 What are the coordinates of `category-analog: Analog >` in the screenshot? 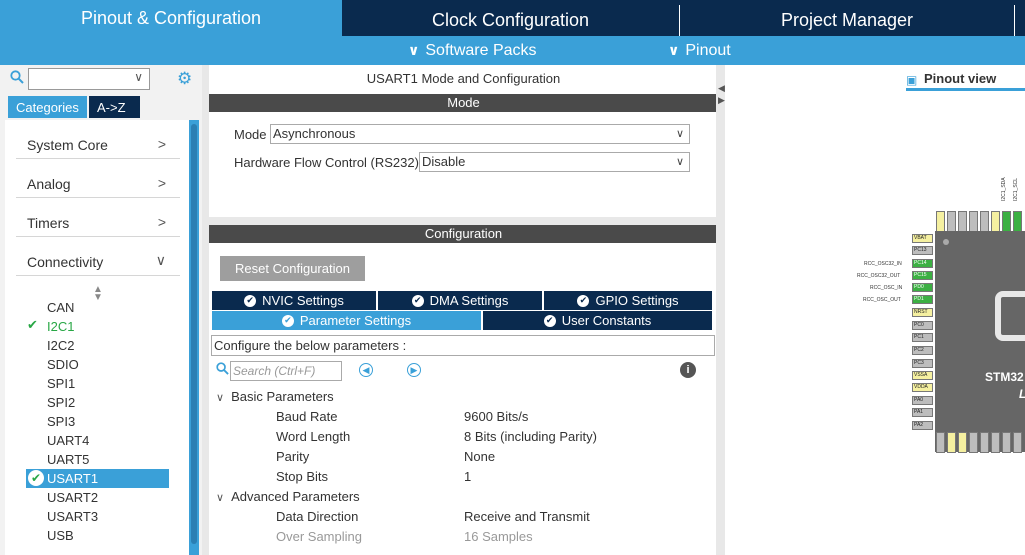 It's located at (98, 178).